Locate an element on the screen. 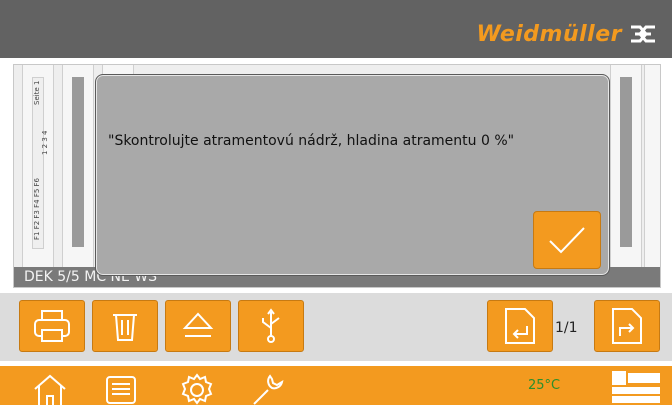 This screenshot has height=406, width=672. next-page-button is located at coordinates (627, 326).